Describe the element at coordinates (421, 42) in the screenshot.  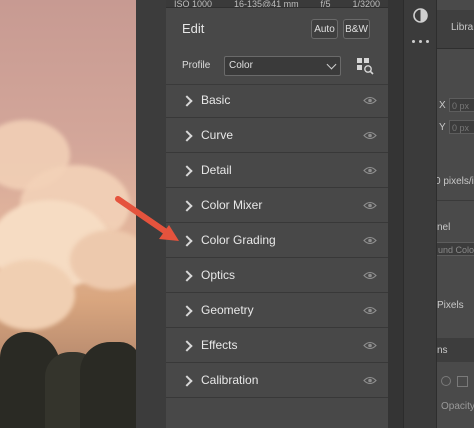
I see `more-dots-icon` at that location.